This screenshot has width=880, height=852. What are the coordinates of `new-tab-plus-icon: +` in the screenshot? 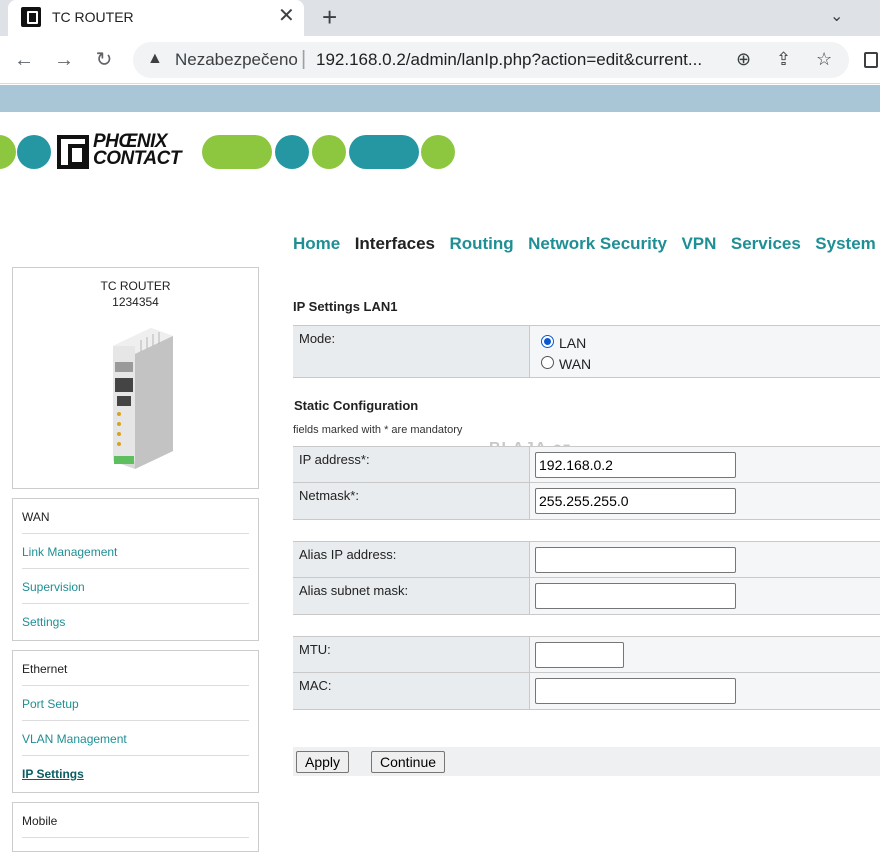 It's located at (329, 17).